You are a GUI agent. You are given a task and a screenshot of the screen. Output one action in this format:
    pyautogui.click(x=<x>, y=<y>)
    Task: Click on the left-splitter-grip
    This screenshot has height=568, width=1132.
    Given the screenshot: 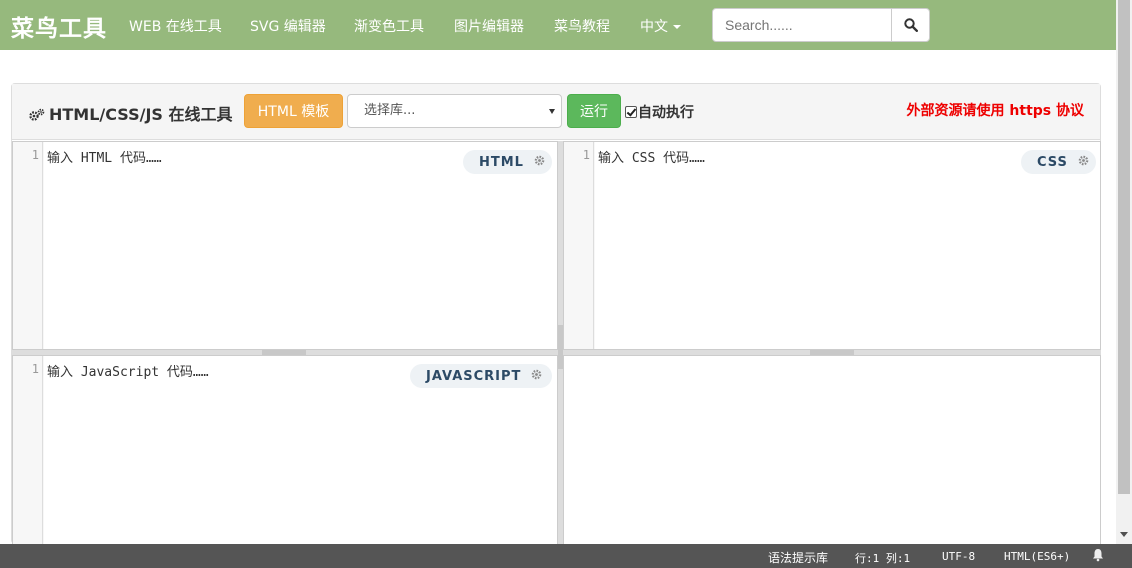 What is the action you would take?
    pyautogui.click(x=284, y=352)
    